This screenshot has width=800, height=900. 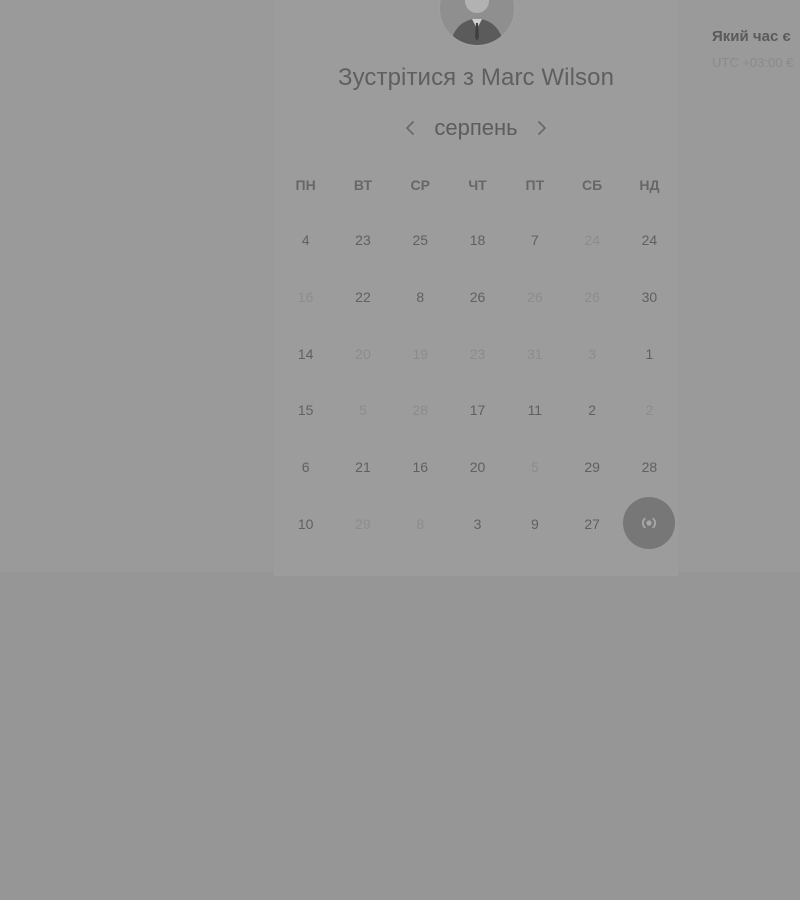 What do you see at coordinates (477, 410) in the screenshot?
I see `calendar-day: 17` at bounding box center [477, 410].